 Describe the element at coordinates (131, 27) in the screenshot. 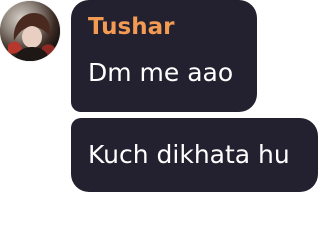

I see `sender-name: Tushar` at that location.